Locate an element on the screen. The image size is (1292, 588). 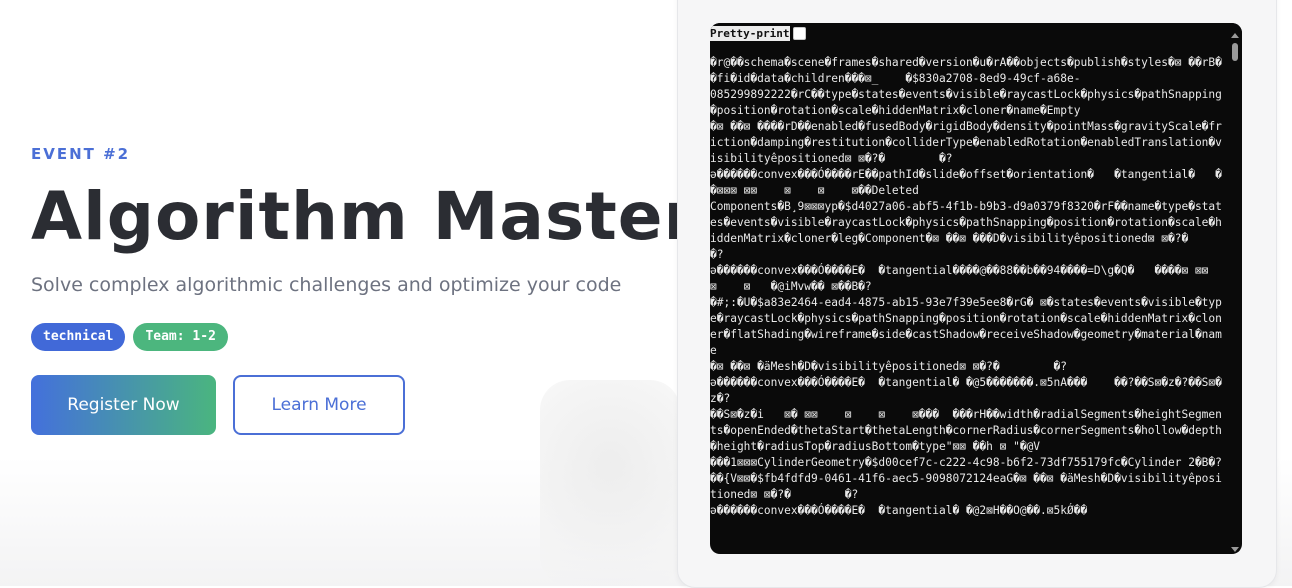
pretty-print-label: Pretty-print is located at coordinates (750, 33).